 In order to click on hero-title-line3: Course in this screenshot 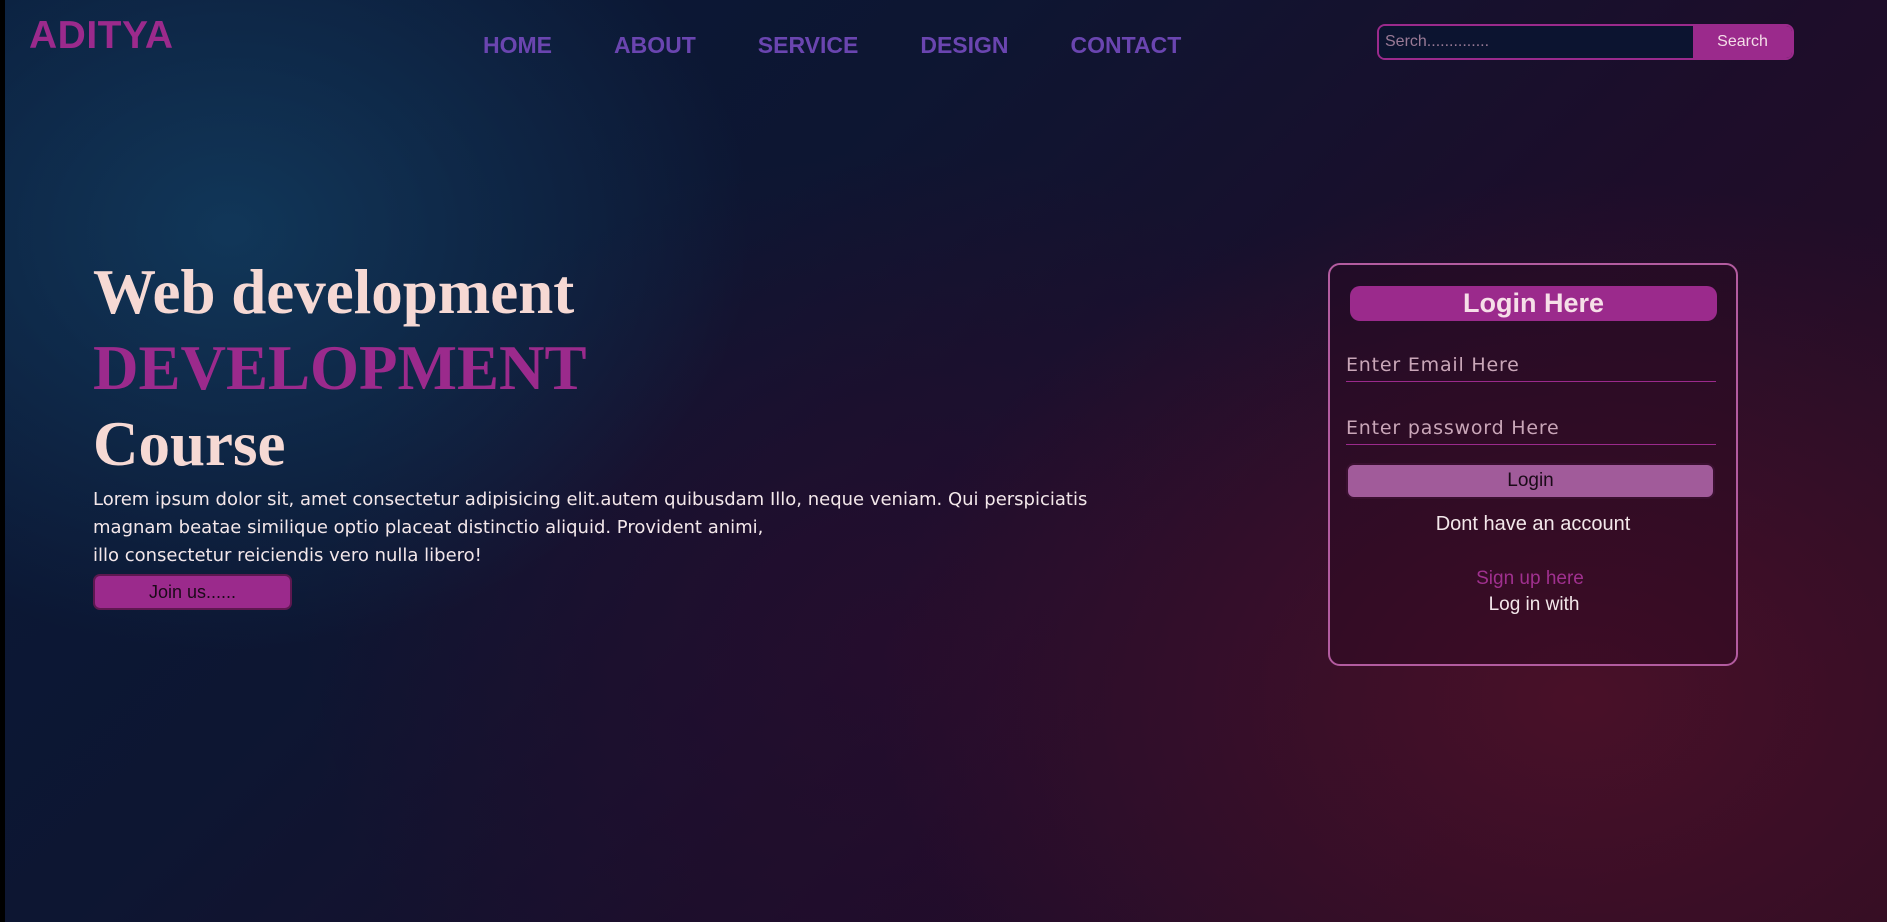, I will do `click(189, 444)`.